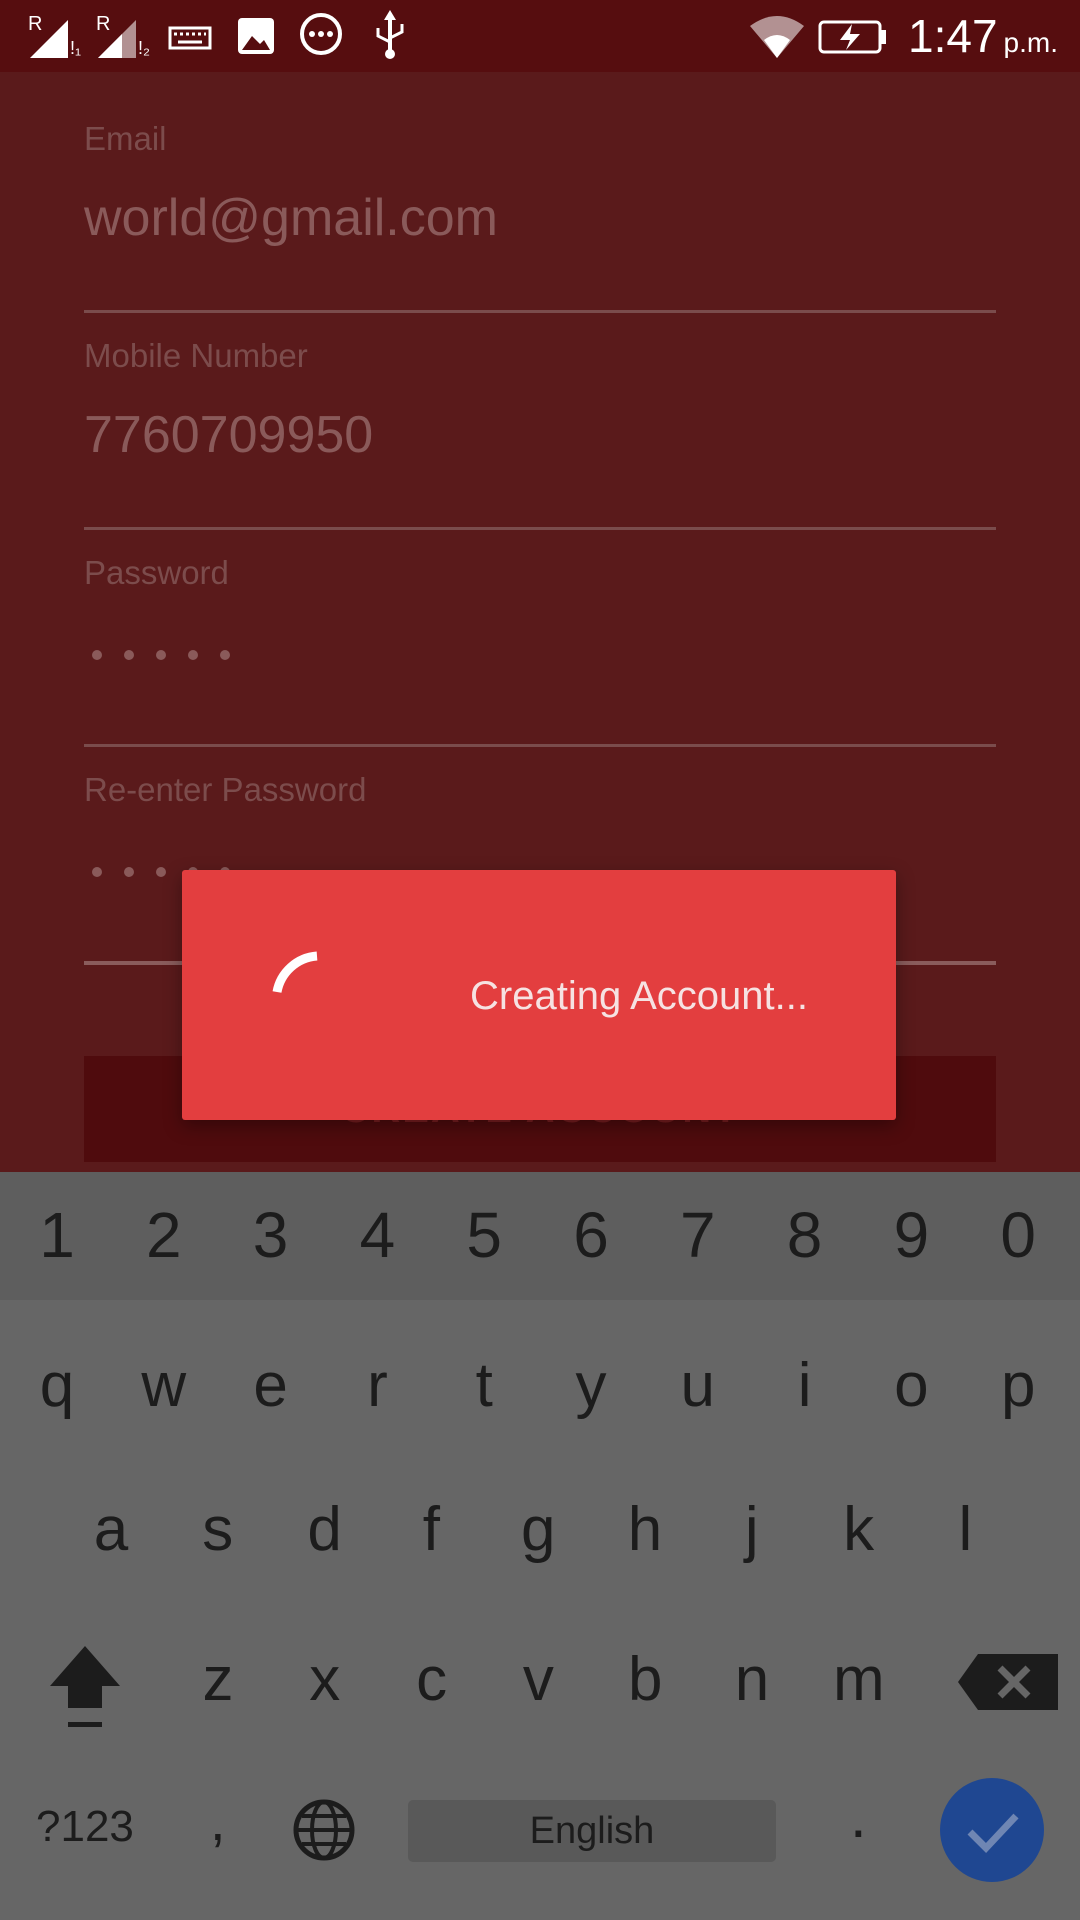  I want to click on letter-key: c, so click(432, 1679).